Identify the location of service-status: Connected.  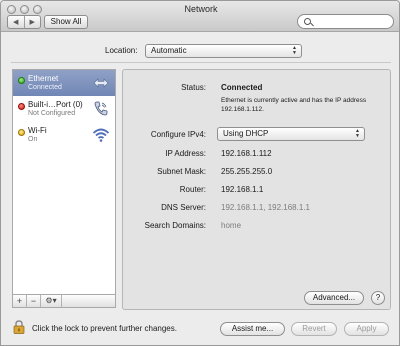
(45, 87).